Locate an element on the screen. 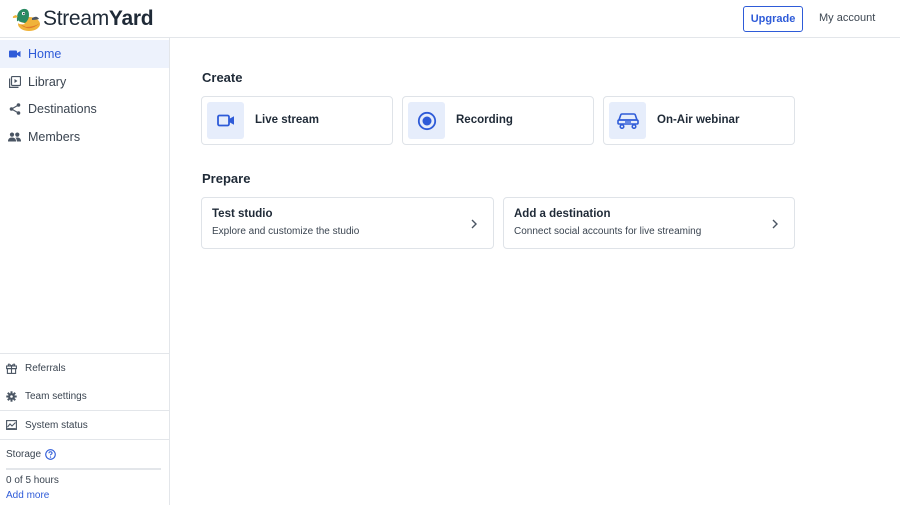 The height and width of the screenshot is (505, 900). sidebar-item-referrals: Referrals is located at coordinates (84, 368).